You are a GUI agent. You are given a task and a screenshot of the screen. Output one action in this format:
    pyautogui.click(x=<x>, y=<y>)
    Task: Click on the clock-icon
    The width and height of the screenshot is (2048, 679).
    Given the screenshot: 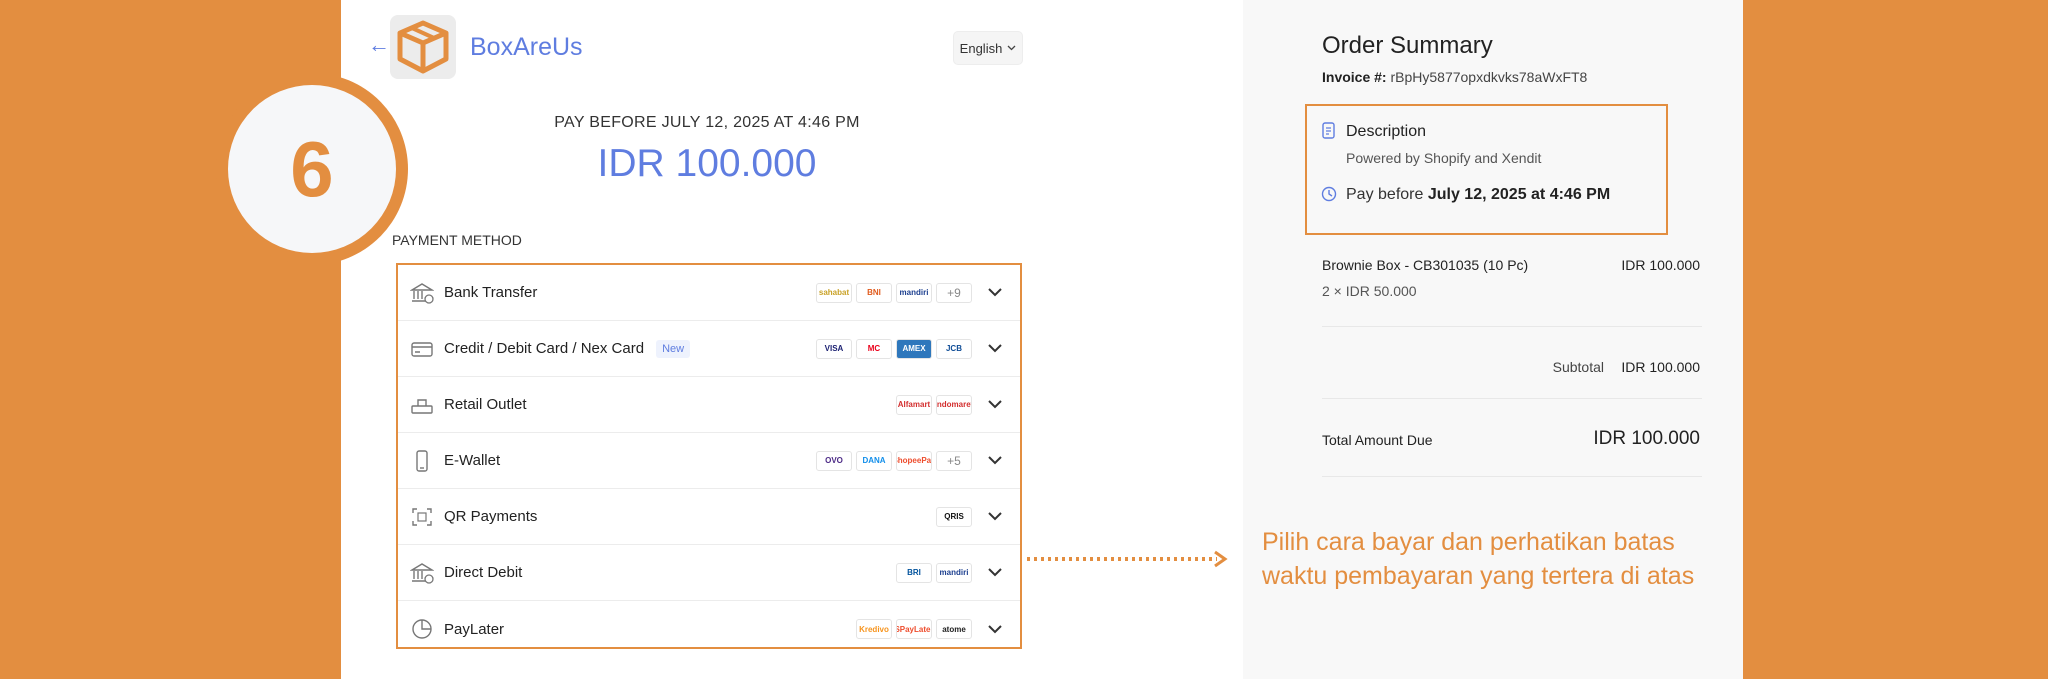 What is the action you would take?
    pyautogui.click(x=1329, y=194)
    